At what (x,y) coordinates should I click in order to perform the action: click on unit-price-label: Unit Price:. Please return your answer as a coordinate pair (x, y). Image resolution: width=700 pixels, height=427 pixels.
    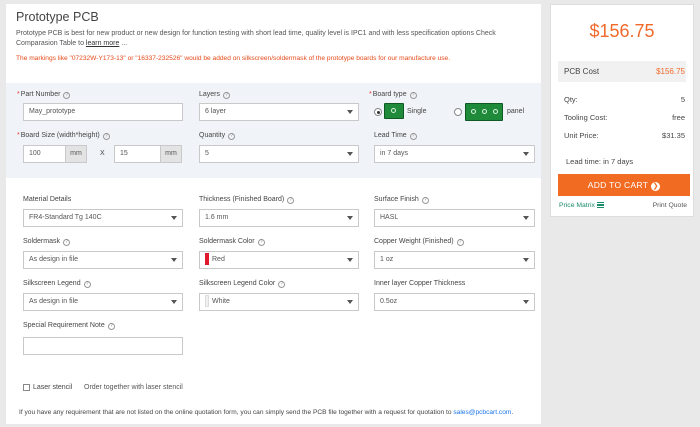
    Looking at the image, I should click on (581, 135).